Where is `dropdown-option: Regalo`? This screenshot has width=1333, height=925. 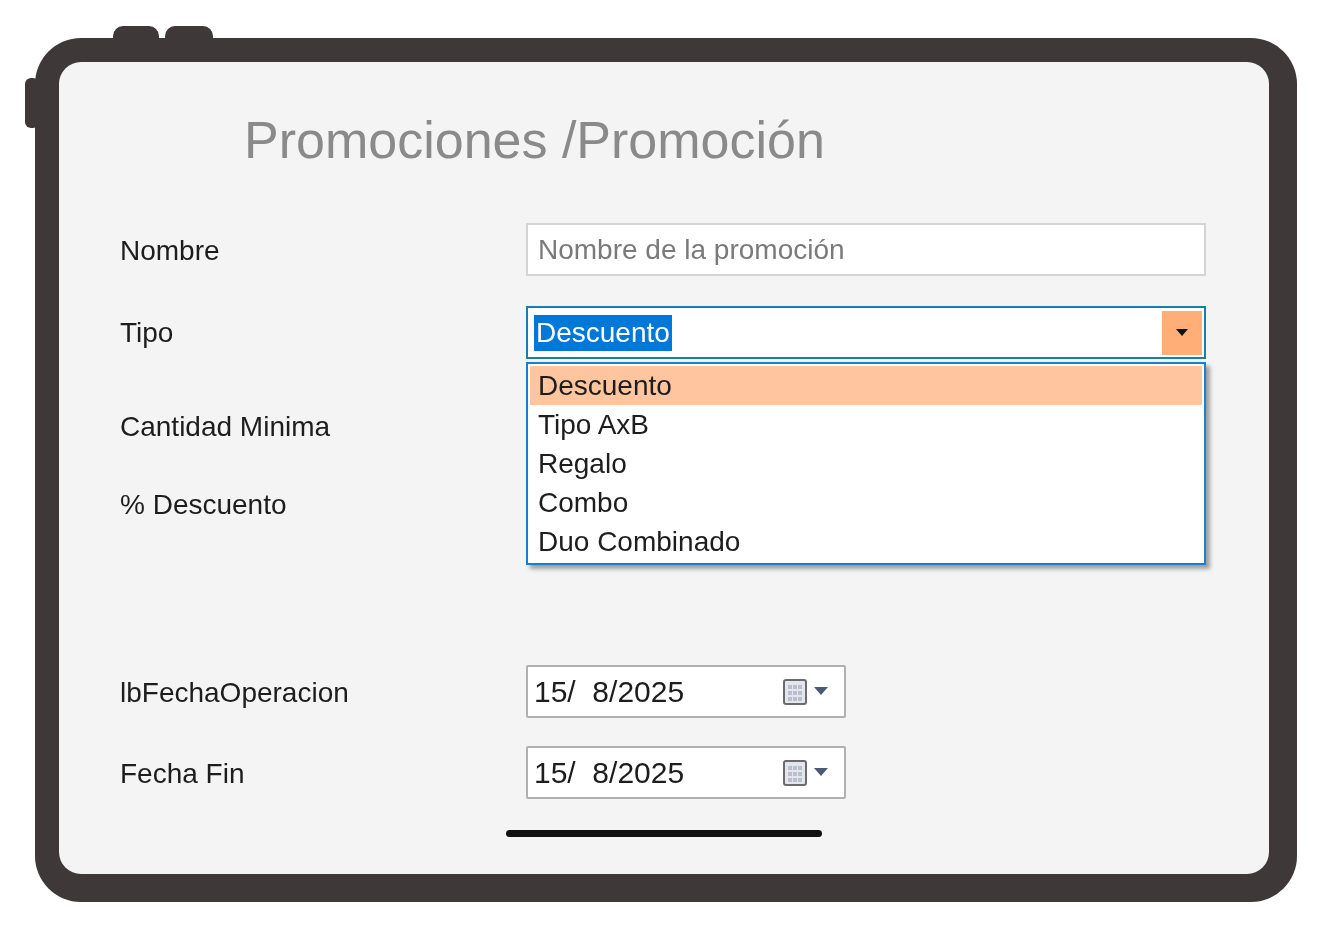
dropdown-option: Regalo is located at coordinates (866, 463).